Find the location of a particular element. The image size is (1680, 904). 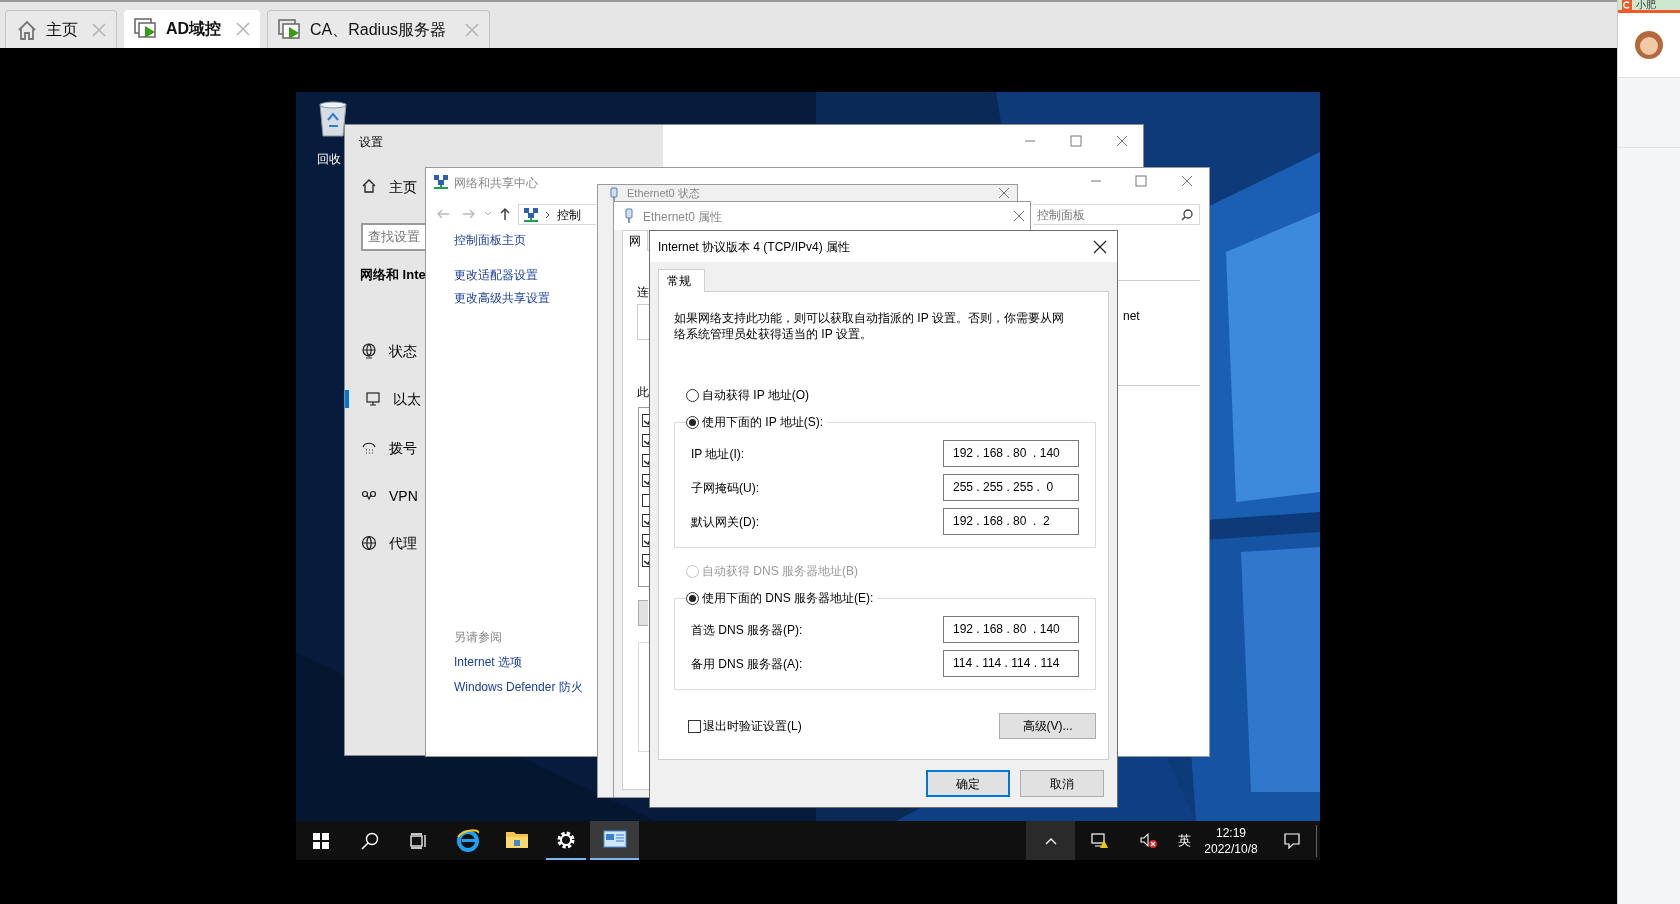

checkbox-option: 退出时验证设置(L) is located at coordinates (745, 726).